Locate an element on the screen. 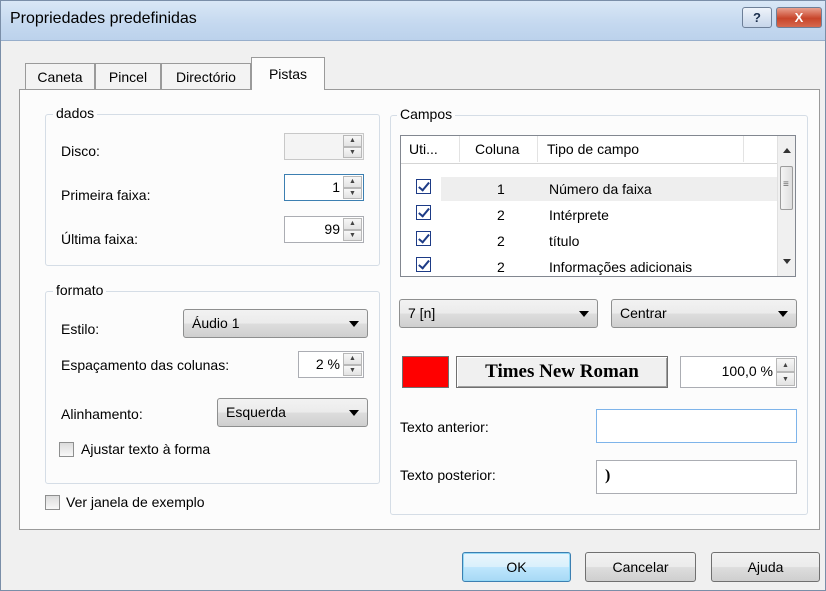 Image resolution: width=826 pixels, height=591 pixels. tab-caneta: Caneta is located at coordinates (60, 76).